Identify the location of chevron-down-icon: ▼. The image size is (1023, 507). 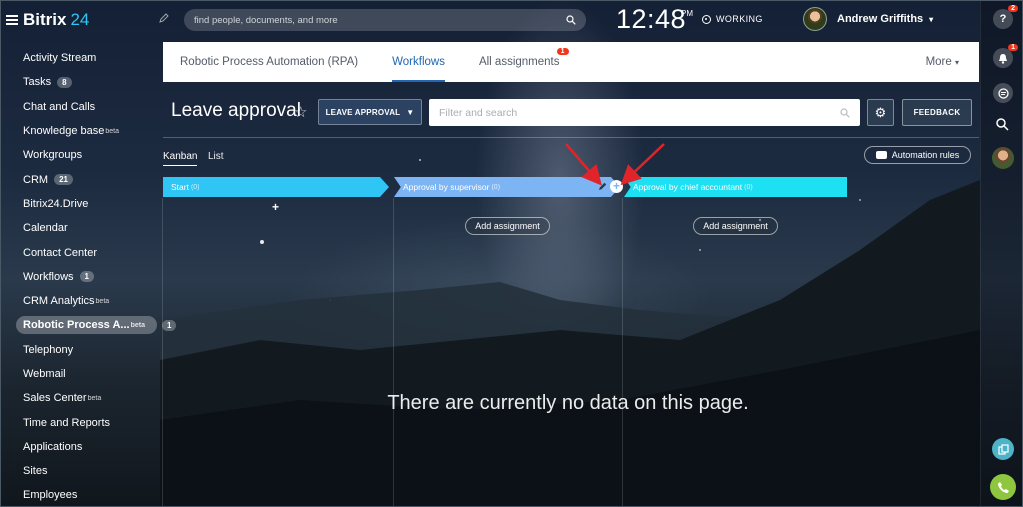
(410, 112).